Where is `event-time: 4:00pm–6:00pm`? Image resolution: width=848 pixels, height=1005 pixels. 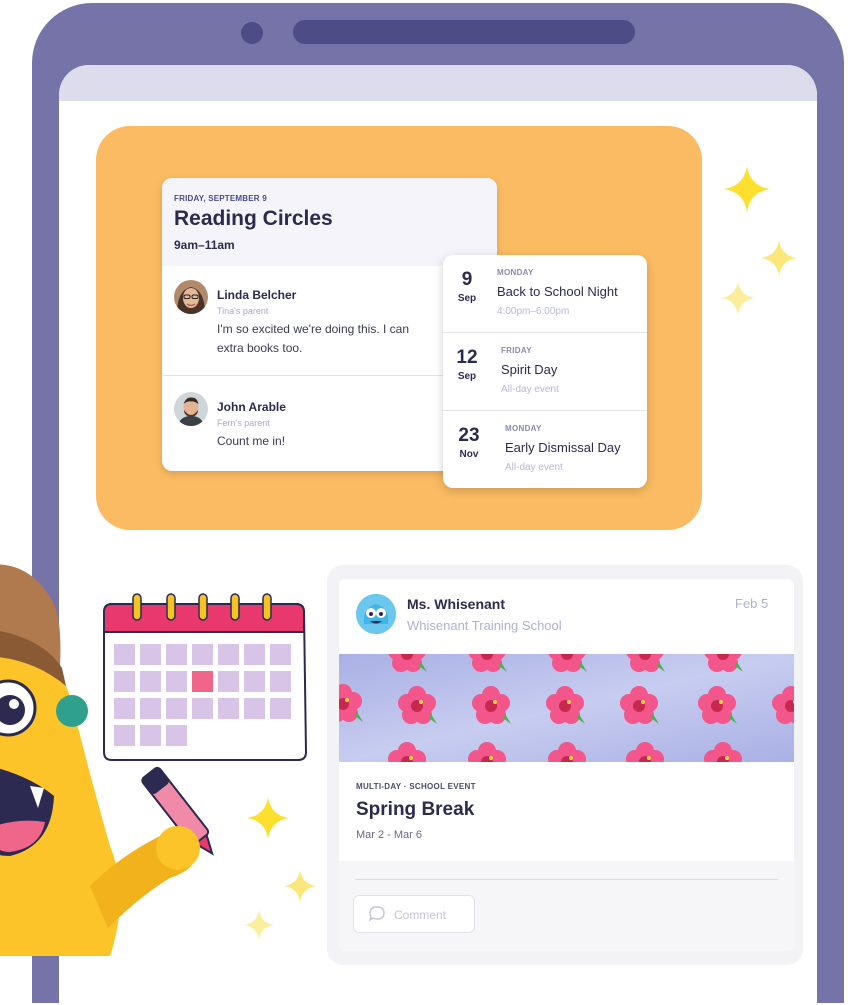 event-time: 4:00pm–6:00pm is located at coordinates (533, 311).